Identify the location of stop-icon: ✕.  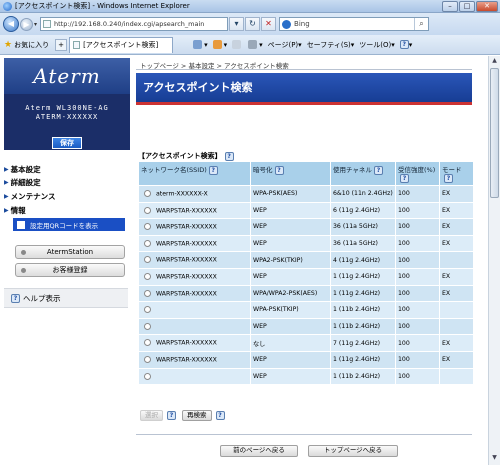
(269, 24).